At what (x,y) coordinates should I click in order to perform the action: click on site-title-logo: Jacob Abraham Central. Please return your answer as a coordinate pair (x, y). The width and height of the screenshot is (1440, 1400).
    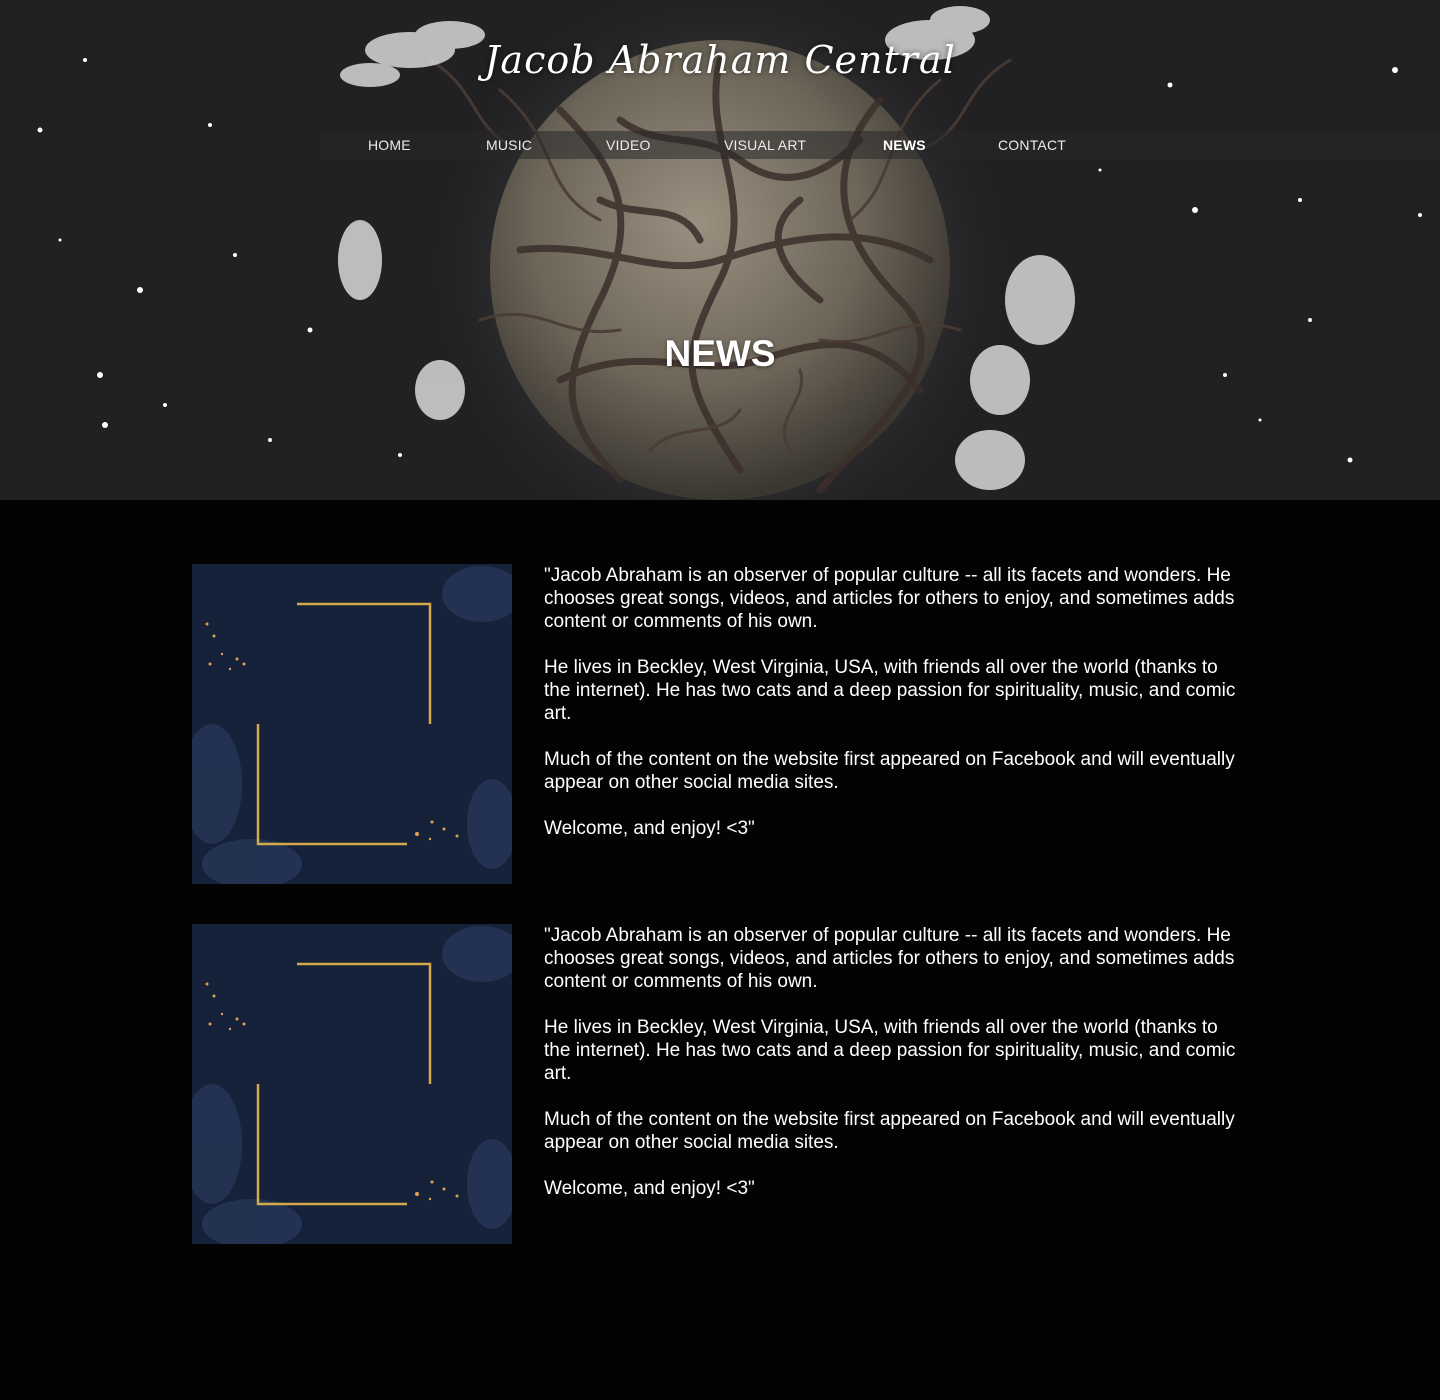
    Looking at the image, I should click on (720, 60).